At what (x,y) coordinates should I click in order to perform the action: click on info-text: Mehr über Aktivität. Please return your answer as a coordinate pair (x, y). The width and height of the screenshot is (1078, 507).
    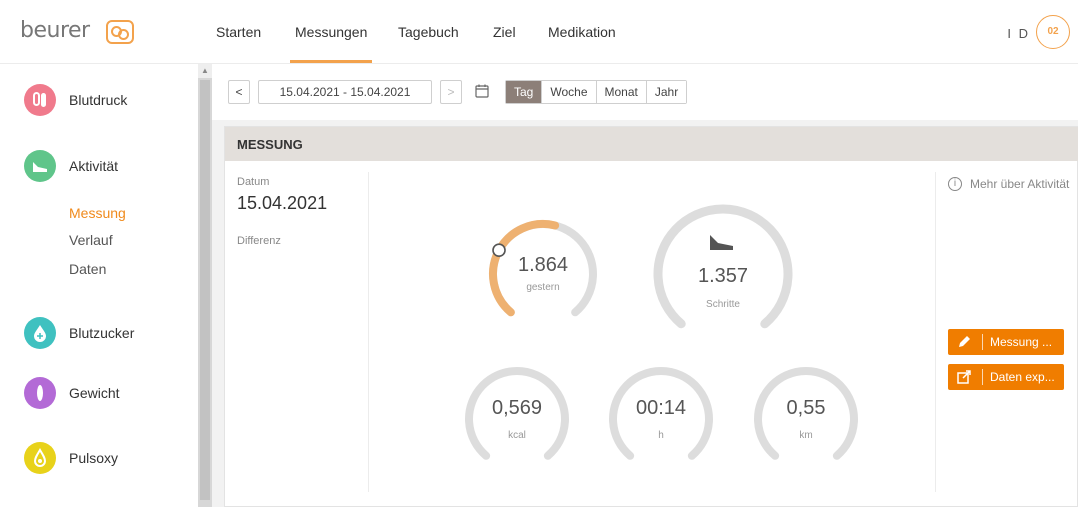
    Looking at the image, I should click on (1020, 184).